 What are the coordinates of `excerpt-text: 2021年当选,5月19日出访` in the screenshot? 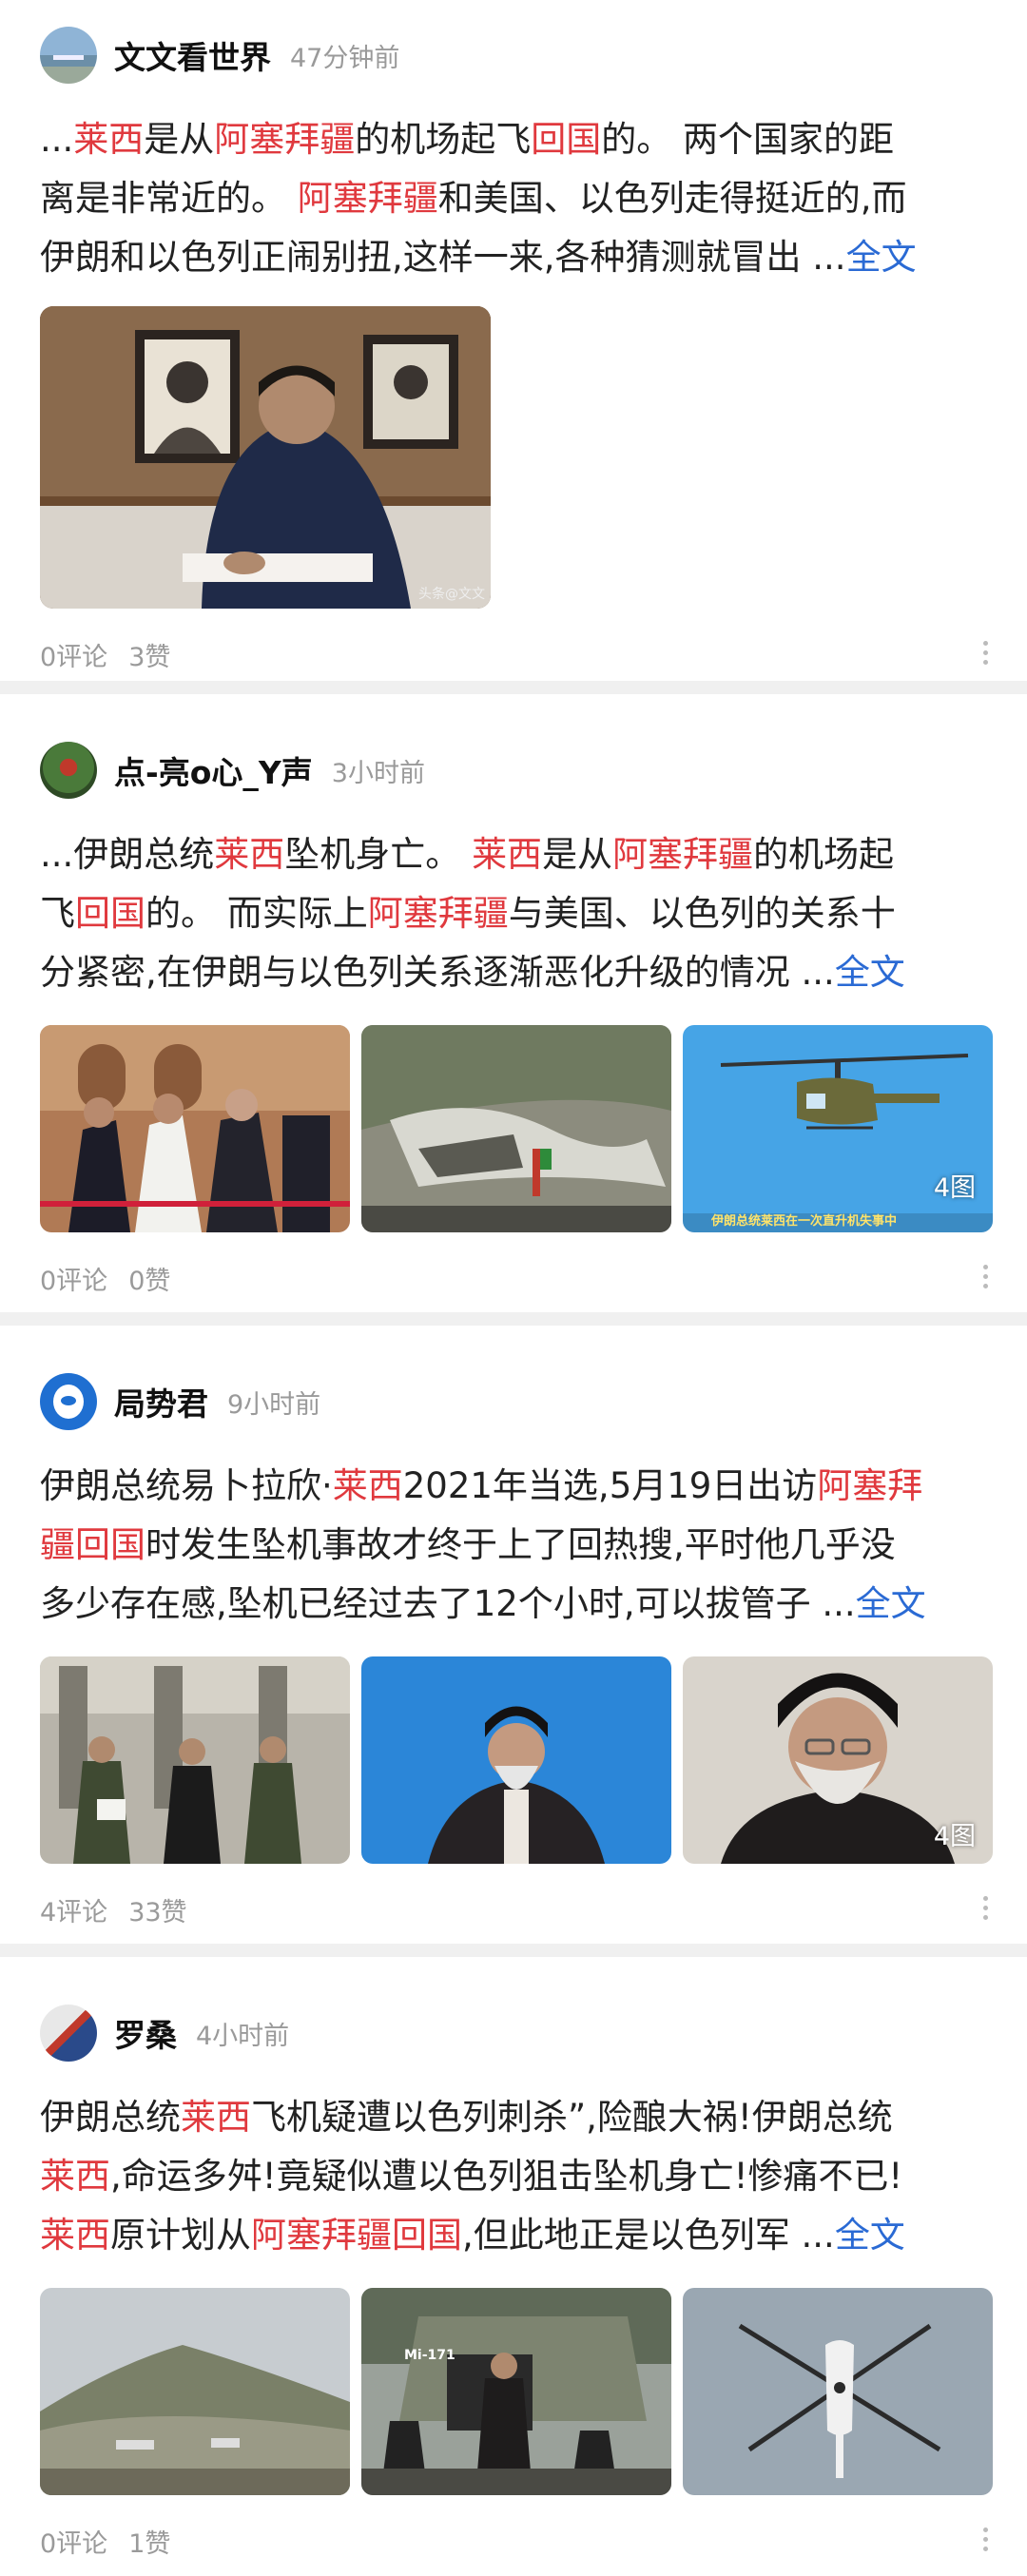 It's located at (610, 1485).